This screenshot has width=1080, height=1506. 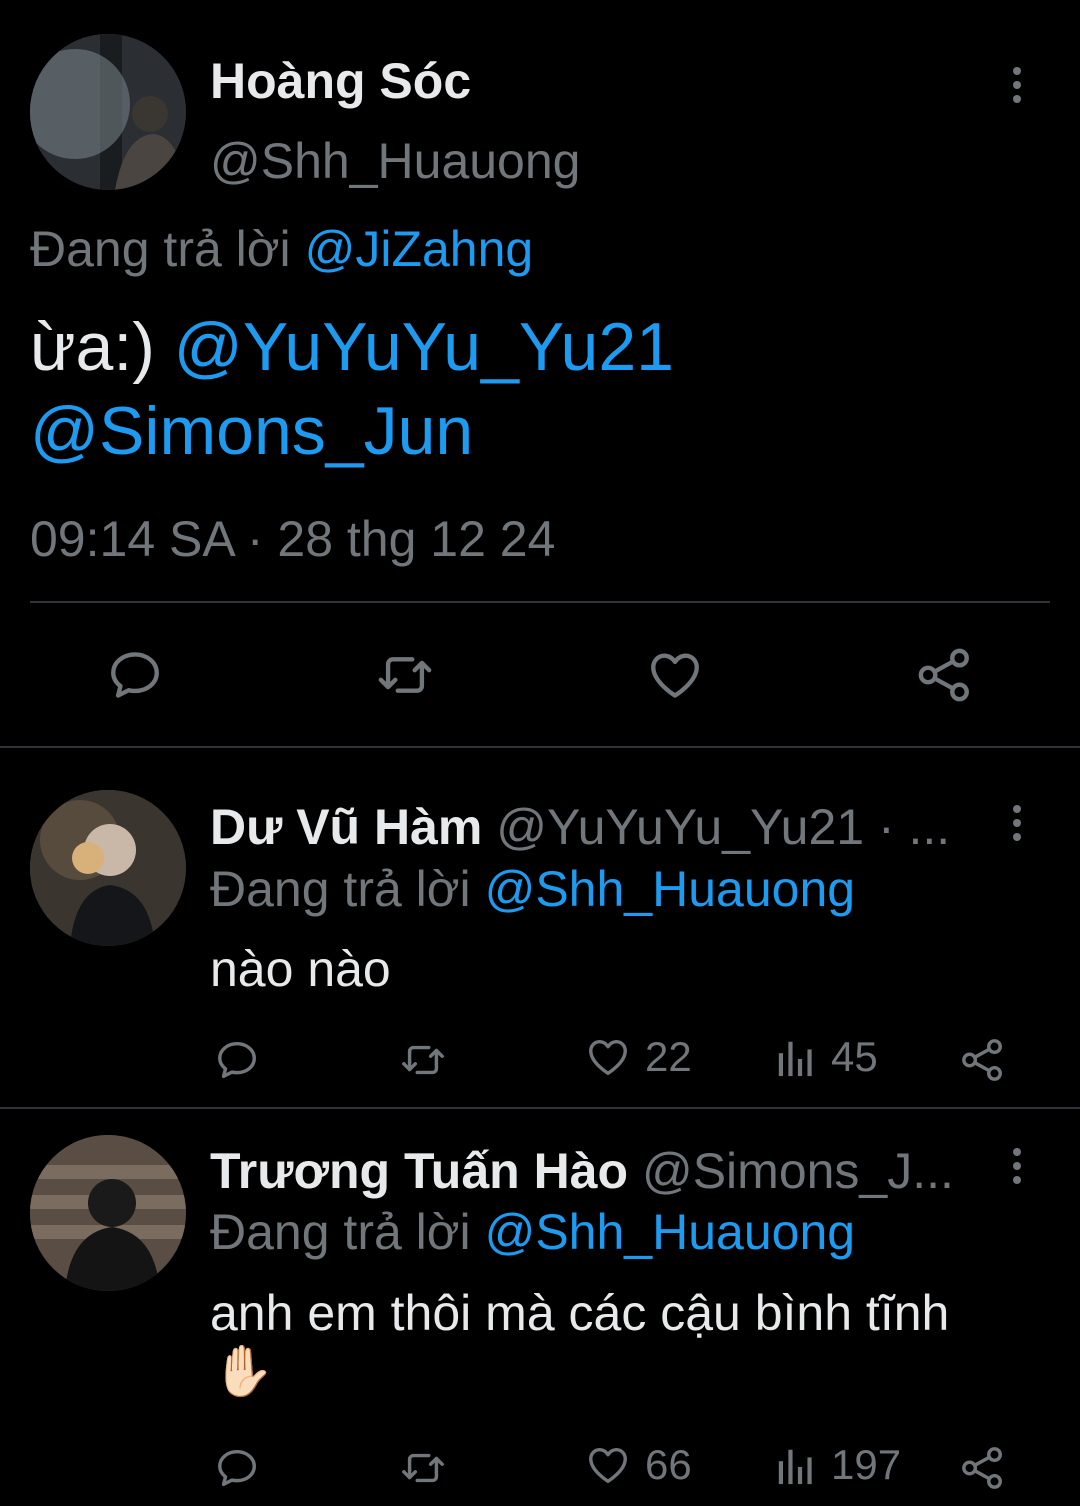 I want to click on views-count: 45, so click(x=854, y=1056).